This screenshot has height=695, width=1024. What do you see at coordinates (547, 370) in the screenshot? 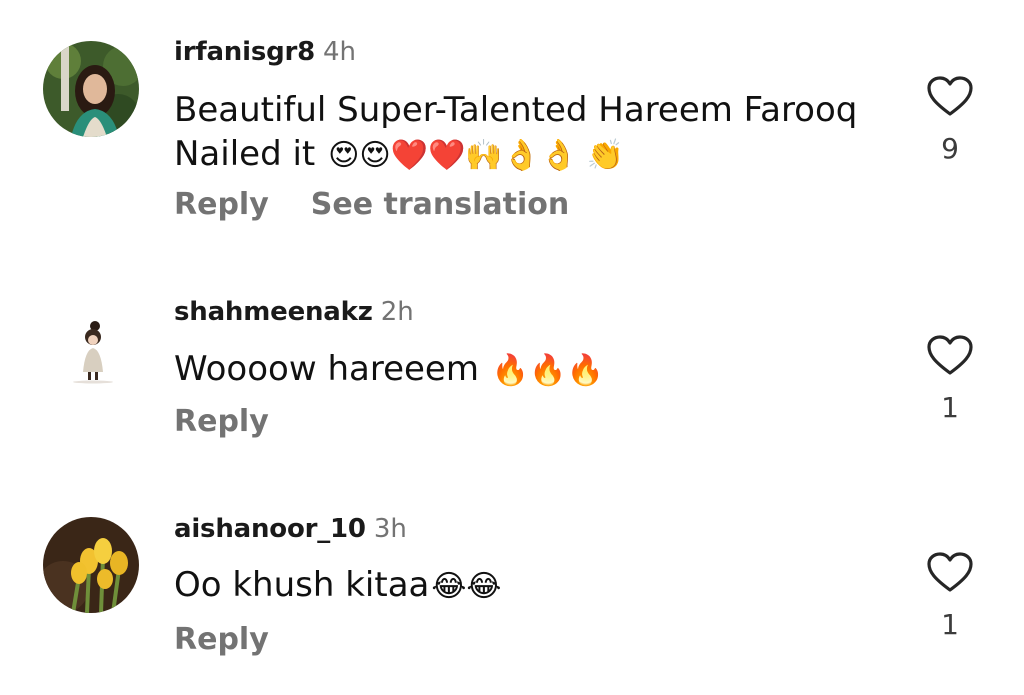
I see `emoji-sequence: 🔥🔥🔥` at bounding box center [547, 370].